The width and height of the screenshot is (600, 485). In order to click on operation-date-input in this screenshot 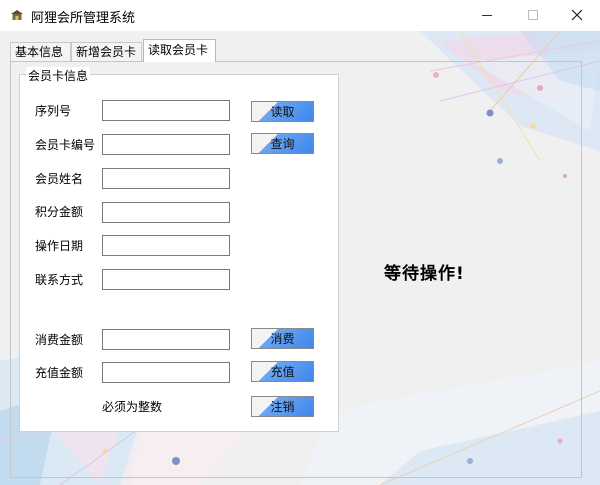, I will do `click(166, 245)`.